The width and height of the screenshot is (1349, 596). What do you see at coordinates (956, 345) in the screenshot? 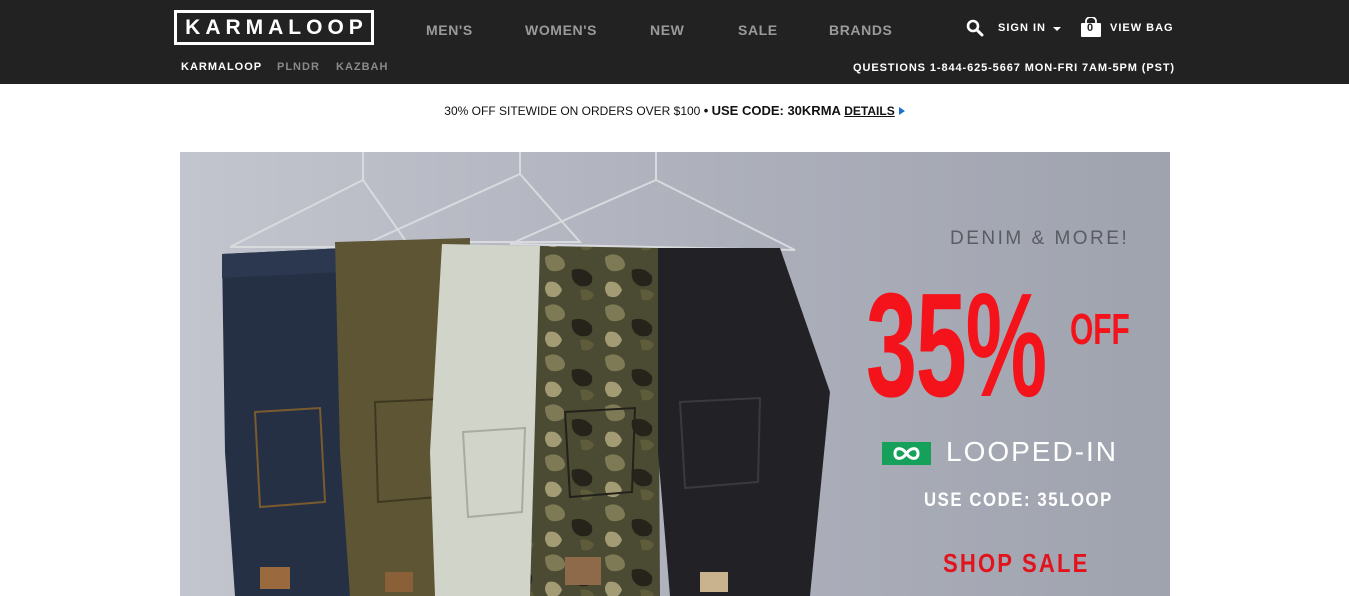
I see `hero-discount: 35%` at bounding box center [956, 345].